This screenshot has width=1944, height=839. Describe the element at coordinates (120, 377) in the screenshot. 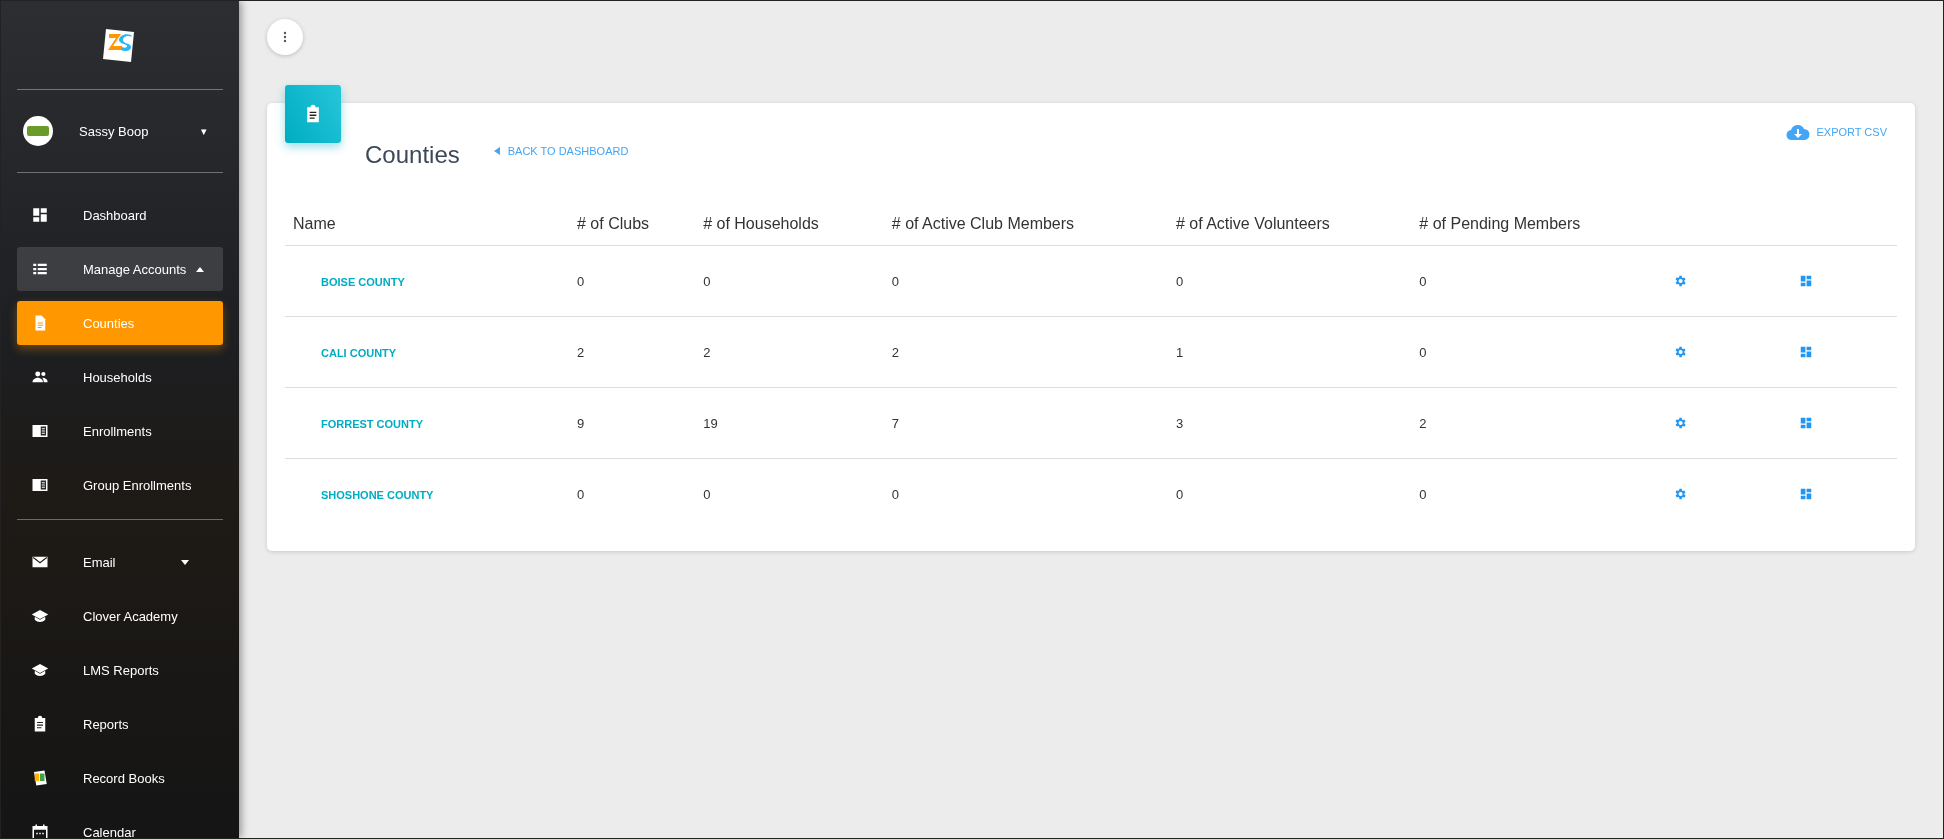

I see `nav-item: Households` at that location.